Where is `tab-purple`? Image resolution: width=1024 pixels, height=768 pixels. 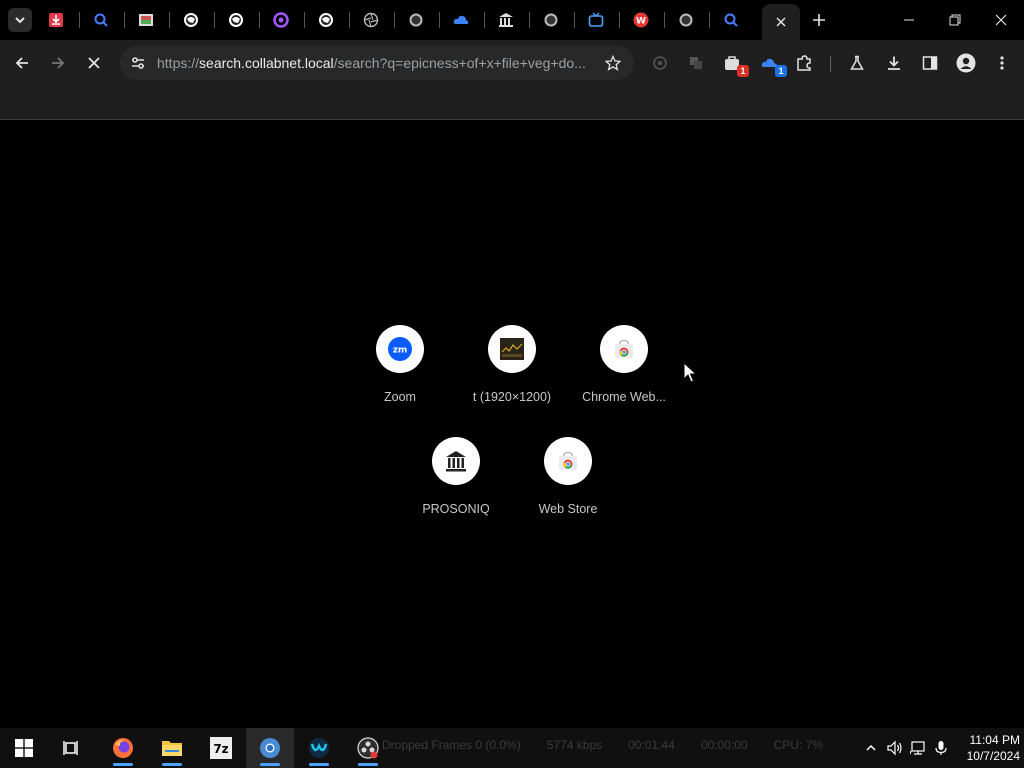 tab-purple is located at coordinates (281, 20).